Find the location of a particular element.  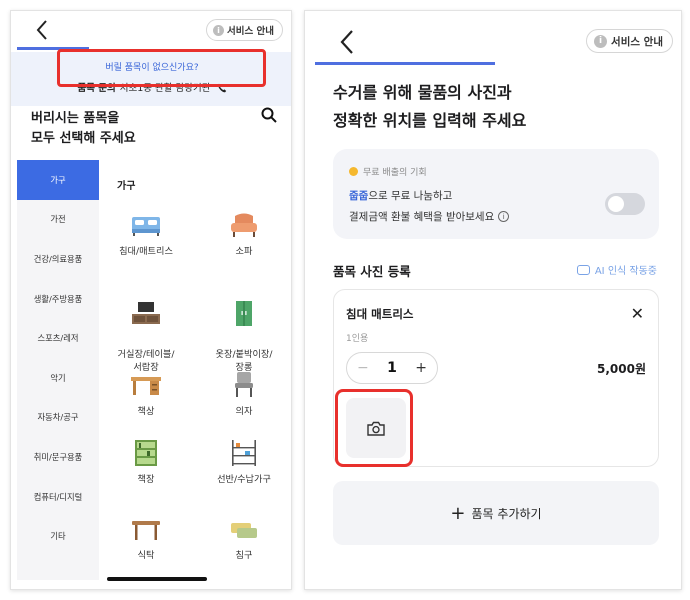

plus-icon: + is located at coordinates (458, 513).